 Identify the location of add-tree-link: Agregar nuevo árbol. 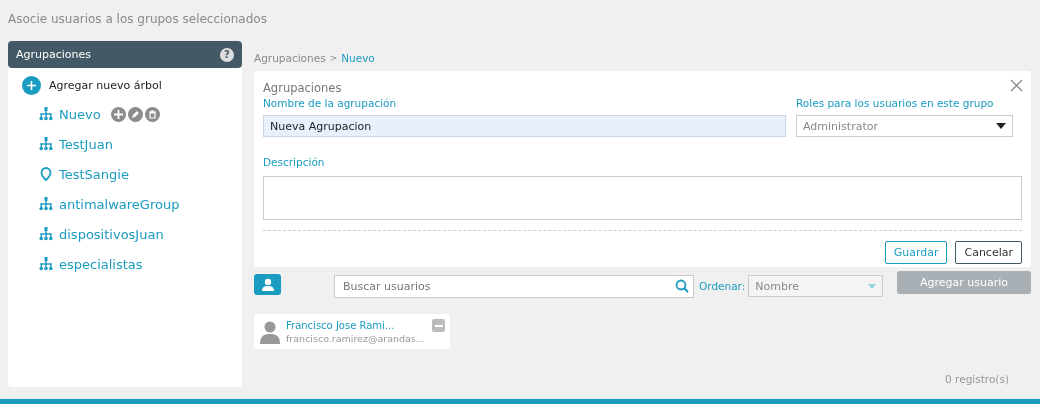
(105, 85).